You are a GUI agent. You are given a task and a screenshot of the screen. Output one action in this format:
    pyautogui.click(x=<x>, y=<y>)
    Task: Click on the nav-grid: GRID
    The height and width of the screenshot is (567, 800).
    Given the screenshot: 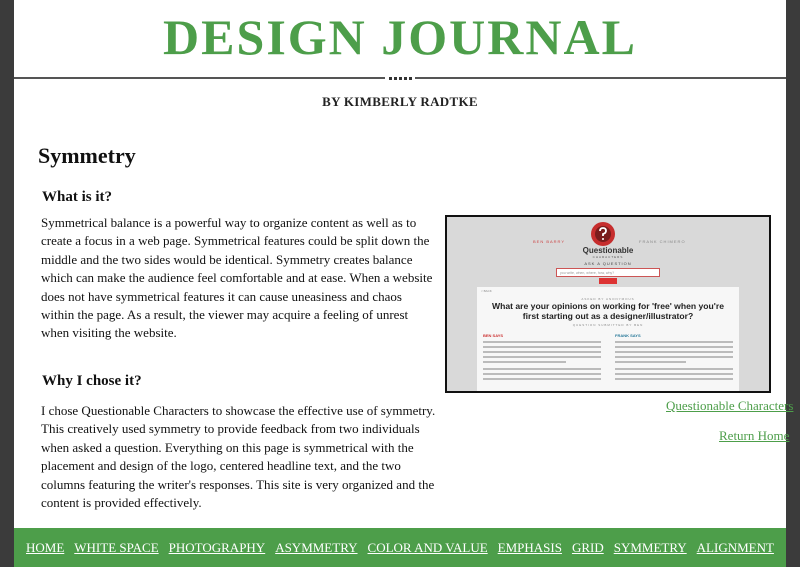 What is the action you would take?
    pyautogui.click(x=588, y=548)
    